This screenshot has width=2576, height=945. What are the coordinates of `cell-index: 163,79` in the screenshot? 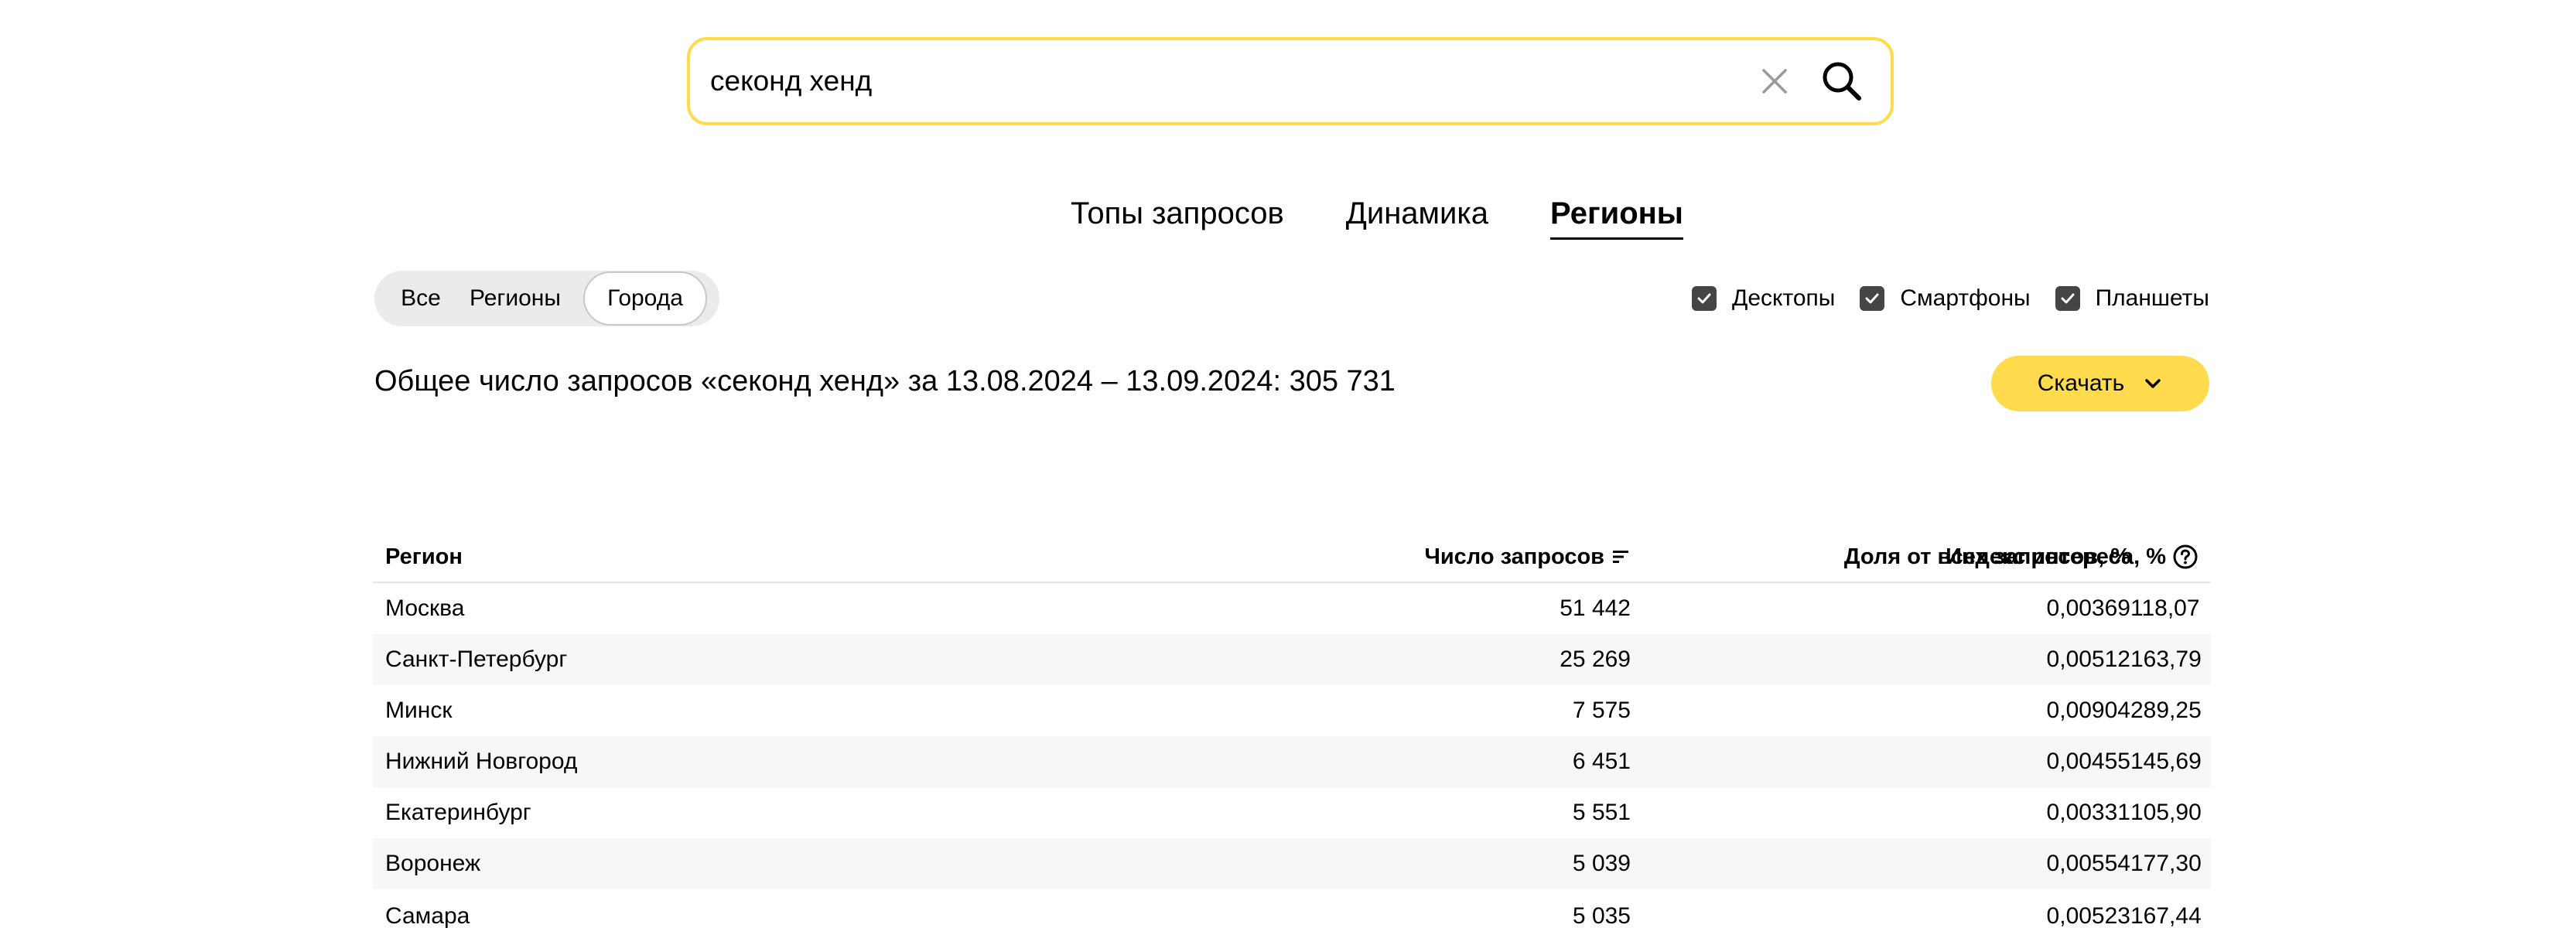 It's located at (2166, 659).